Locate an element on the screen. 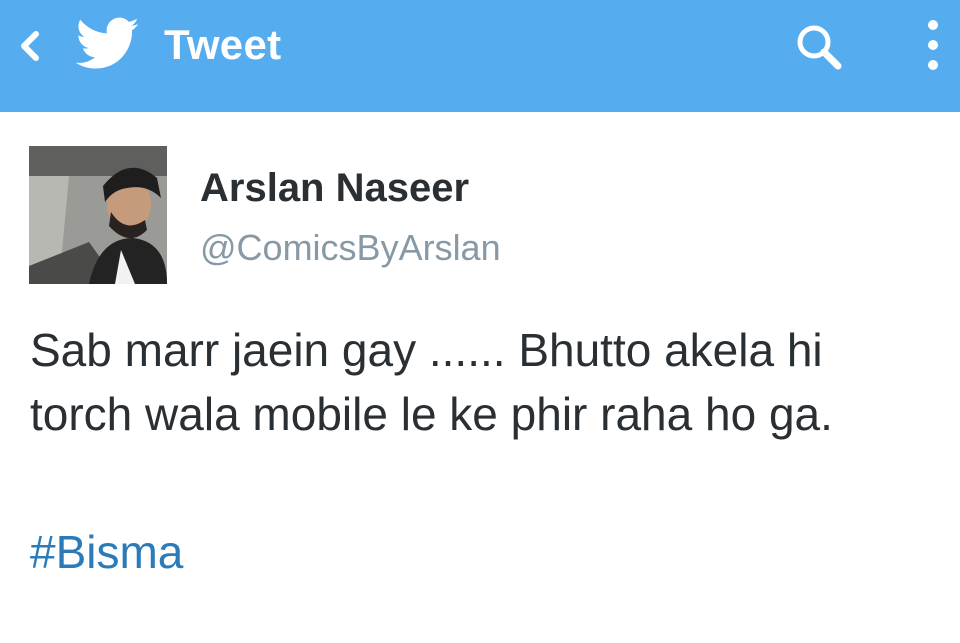 The image size is (960, 643). search-icon is located at coordinates (819, 47).